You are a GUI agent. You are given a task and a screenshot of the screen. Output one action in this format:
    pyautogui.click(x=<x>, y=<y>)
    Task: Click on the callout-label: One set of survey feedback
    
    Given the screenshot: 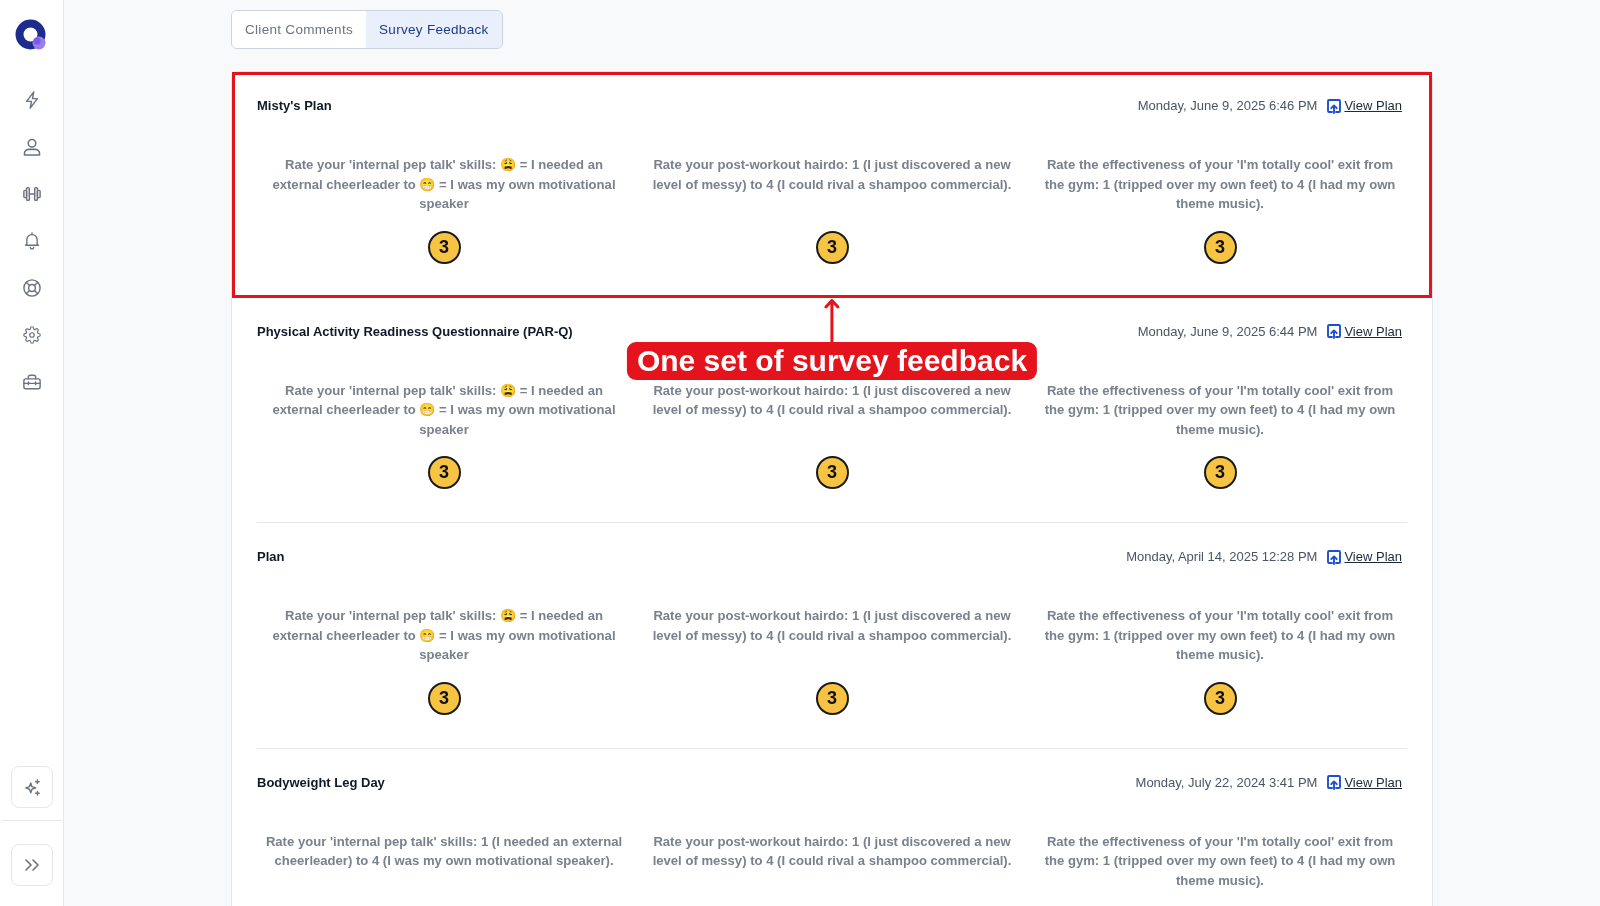 What is the action you would take?
    pyautogui.click(x=832, y=360)
    